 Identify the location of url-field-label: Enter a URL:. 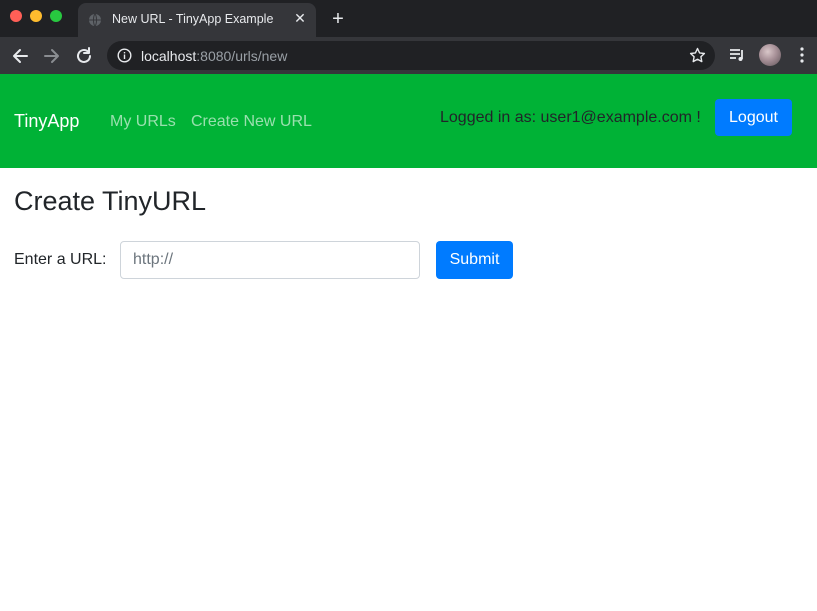
(60, 259).